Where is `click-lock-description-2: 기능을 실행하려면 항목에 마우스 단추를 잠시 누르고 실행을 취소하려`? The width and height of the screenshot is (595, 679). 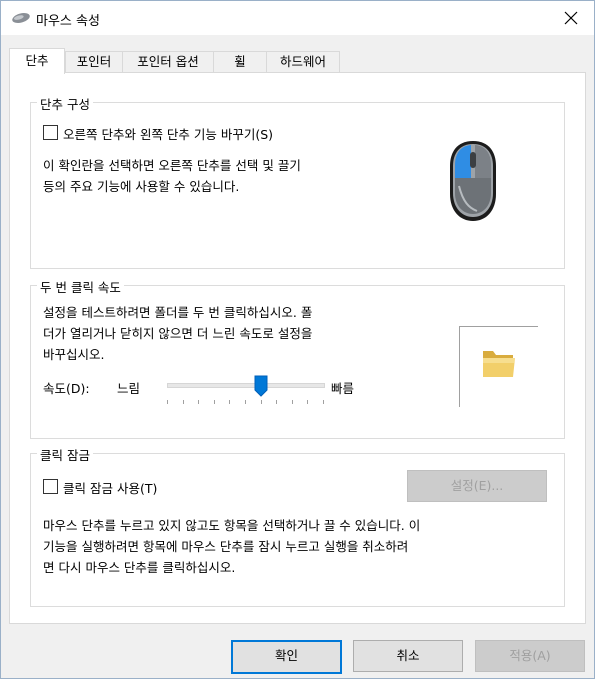 click-lock-description-2: 기능을 실행하려면 항목에 마우스 단추를 잠시 누르고 실행을 취소하려 is located at coordinates (226, 546).